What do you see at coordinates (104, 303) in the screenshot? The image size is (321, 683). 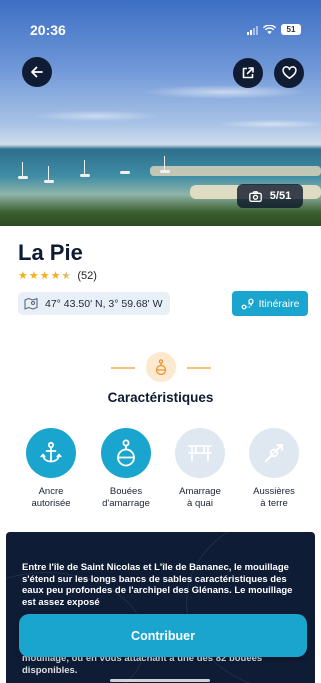 I see `coordinates-text: 47° 43.50' N, 3° 59.68' W` at bounding box center [104, 303].